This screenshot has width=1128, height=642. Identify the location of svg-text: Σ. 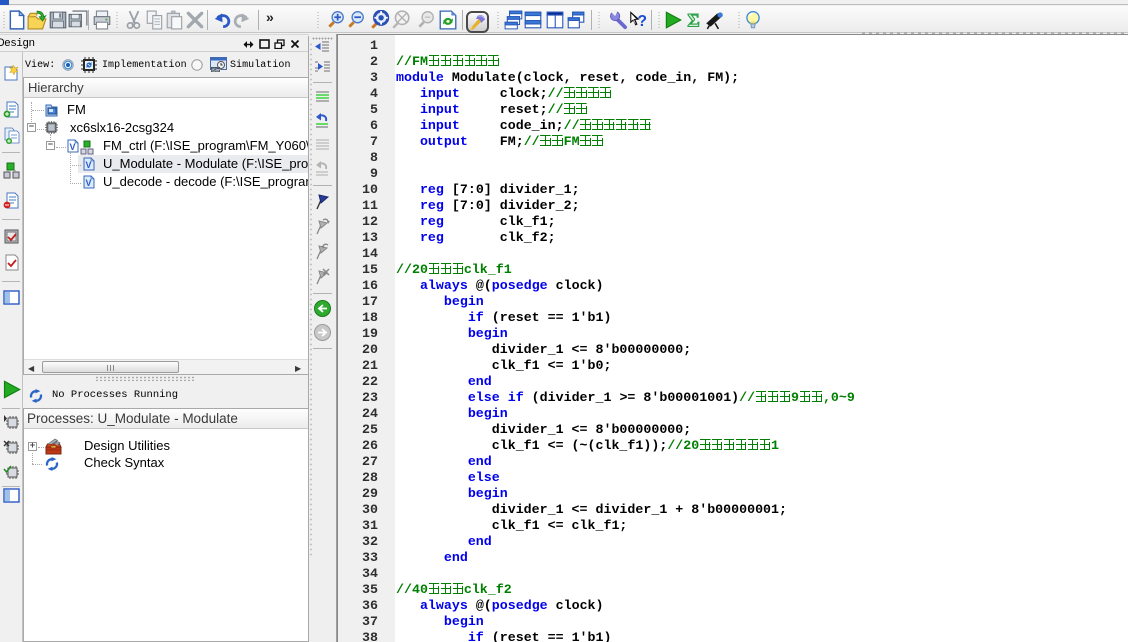
(693, 20).